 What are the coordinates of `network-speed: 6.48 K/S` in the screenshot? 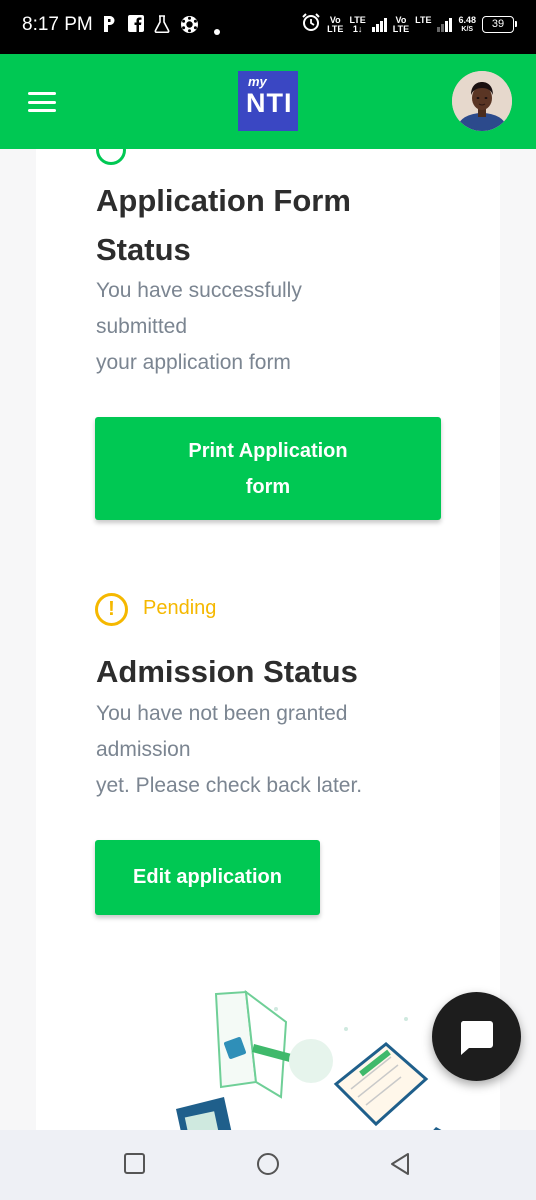 It's located at (467, 23).